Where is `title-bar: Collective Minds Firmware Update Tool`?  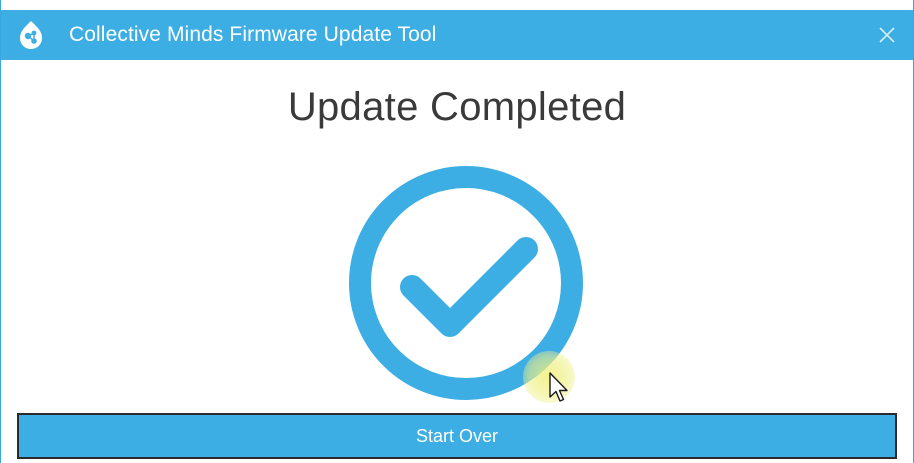 title-bar: Collective Minds Firmware Update Tool is located at coordinates (457, 35).